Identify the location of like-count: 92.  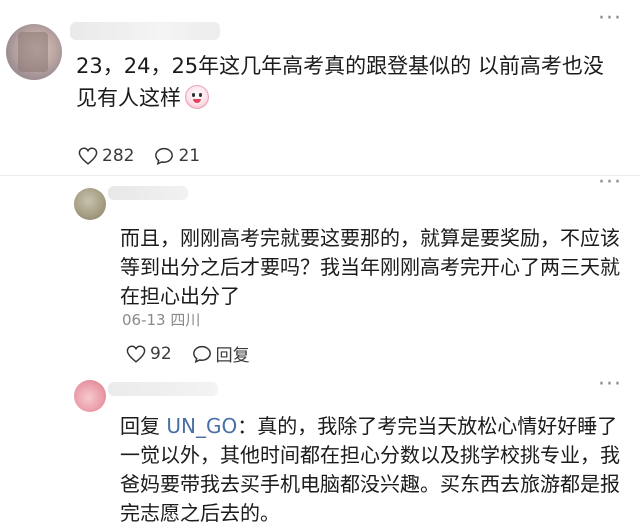
(161, 353).